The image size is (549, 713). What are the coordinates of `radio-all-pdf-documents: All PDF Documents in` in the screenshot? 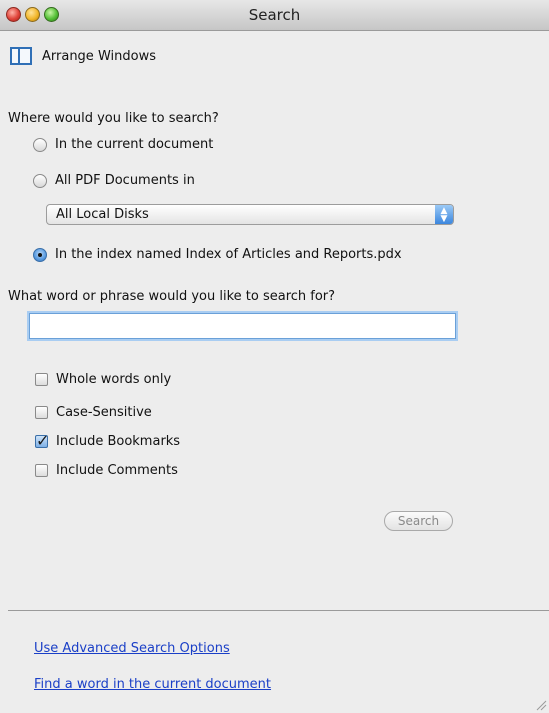 It's located at (114, 180).